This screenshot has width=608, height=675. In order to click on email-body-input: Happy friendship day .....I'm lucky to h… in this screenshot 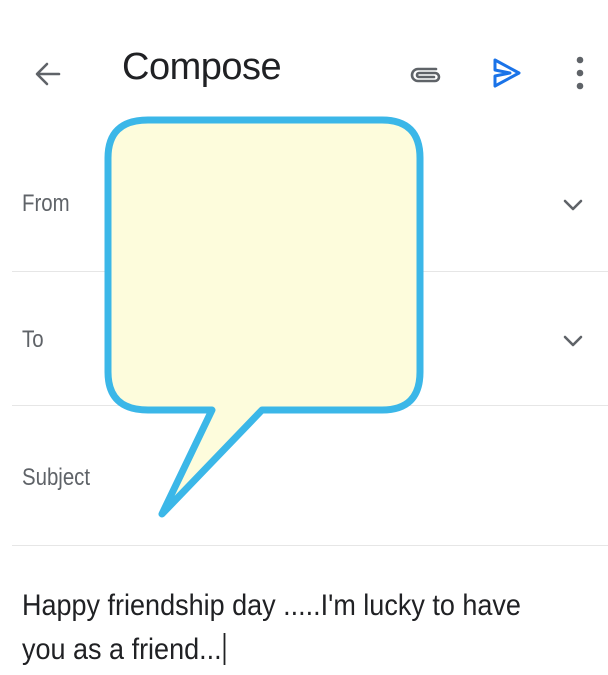, I will do `click(281, 628)`.